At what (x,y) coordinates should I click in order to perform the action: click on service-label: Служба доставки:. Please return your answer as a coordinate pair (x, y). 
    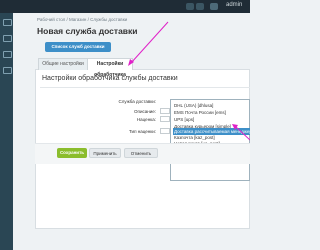
    Looking at the image, I should click on (137, 101).